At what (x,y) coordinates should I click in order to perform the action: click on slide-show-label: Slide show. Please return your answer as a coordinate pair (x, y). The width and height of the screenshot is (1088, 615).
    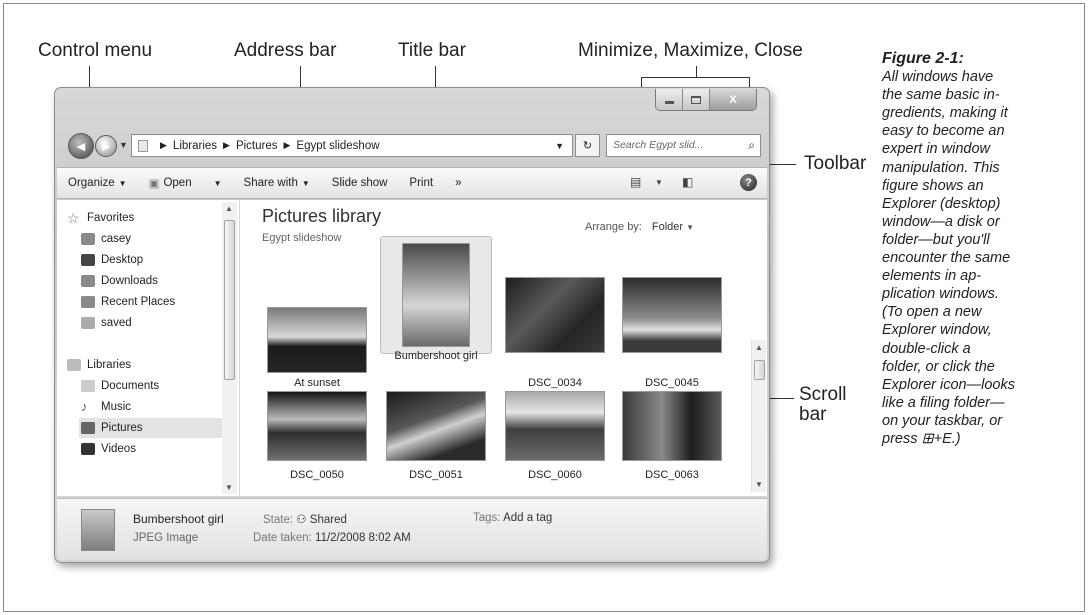
    Looking at the image, I should click on (359, 183).